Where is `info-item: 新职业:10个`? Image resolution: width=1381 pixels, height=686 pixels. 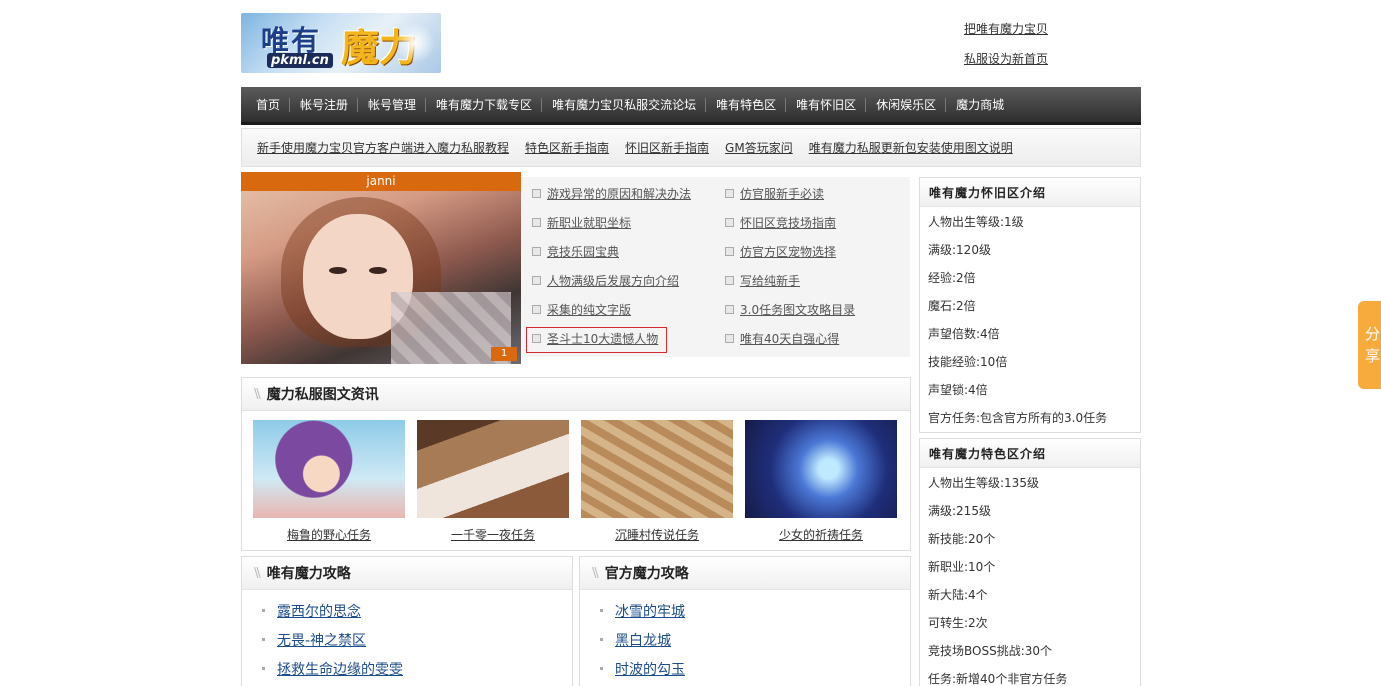 info-item: 新职业:10个 is located at coordinates (962, 567).